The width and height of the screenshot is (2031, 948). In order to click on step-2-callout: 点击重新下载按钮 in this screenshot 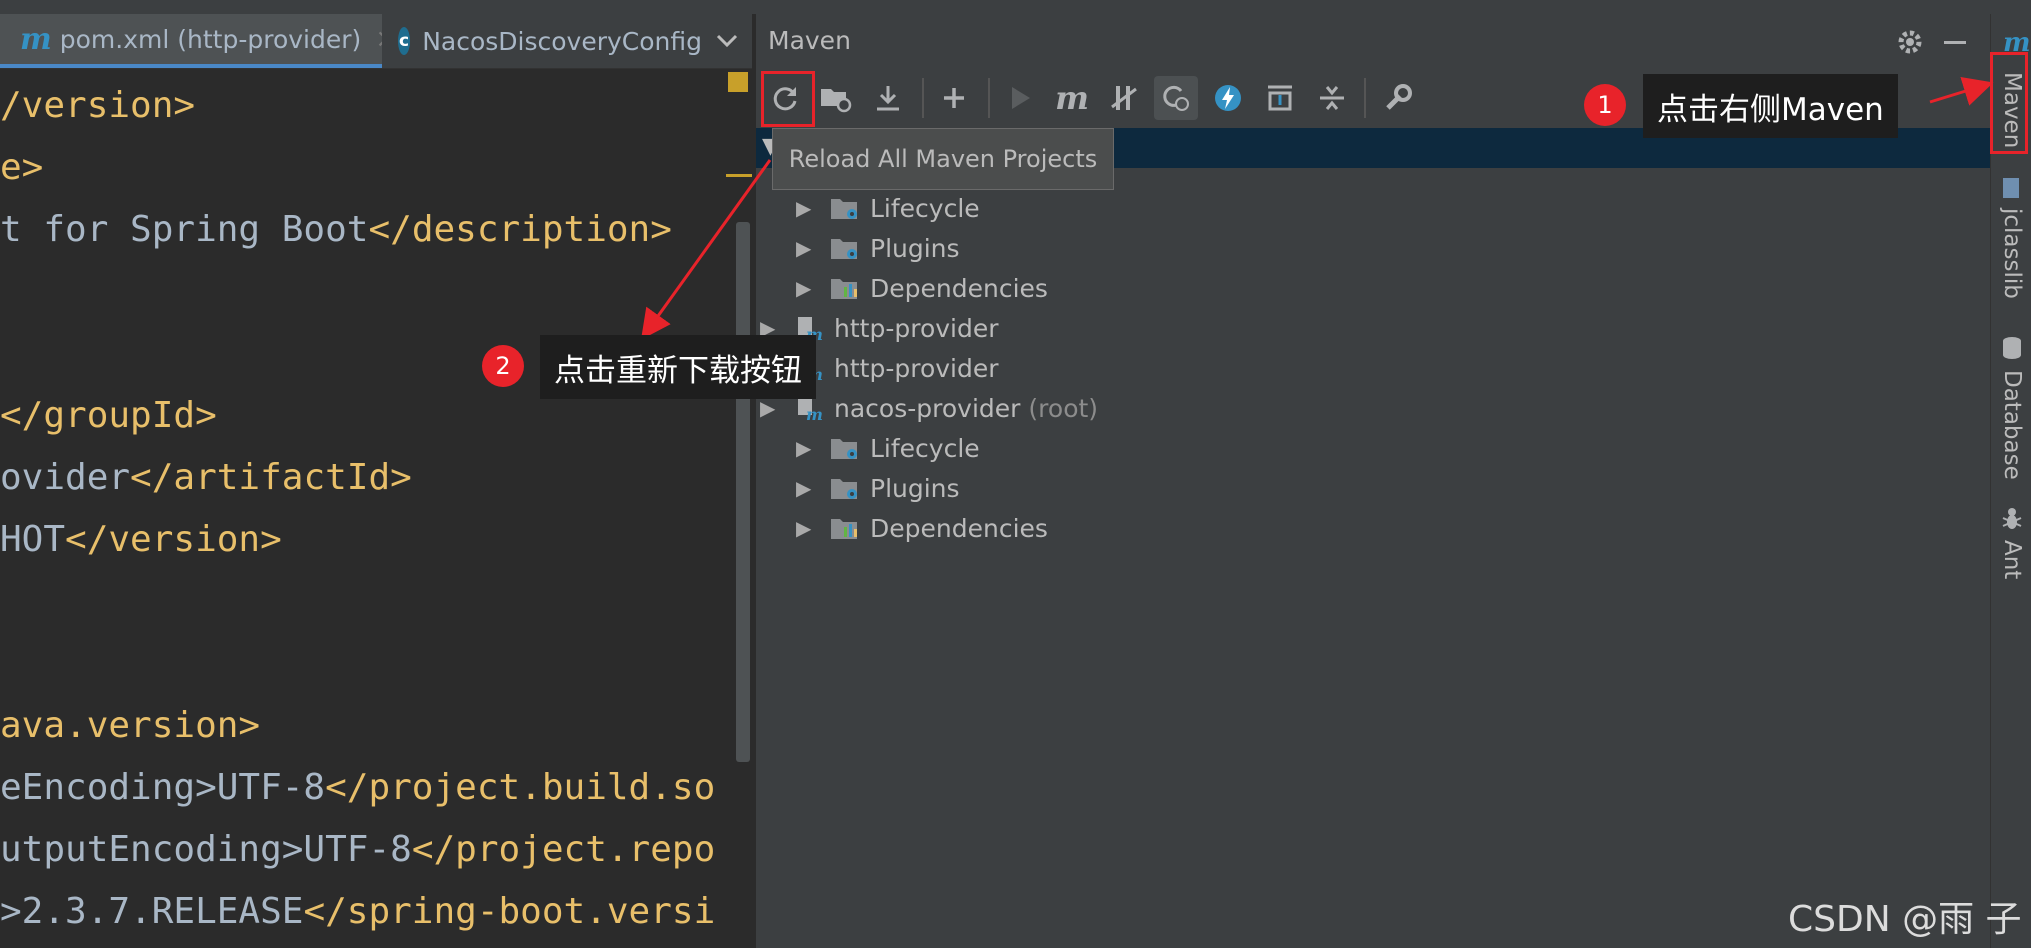, I will do `click(678, 367)`.